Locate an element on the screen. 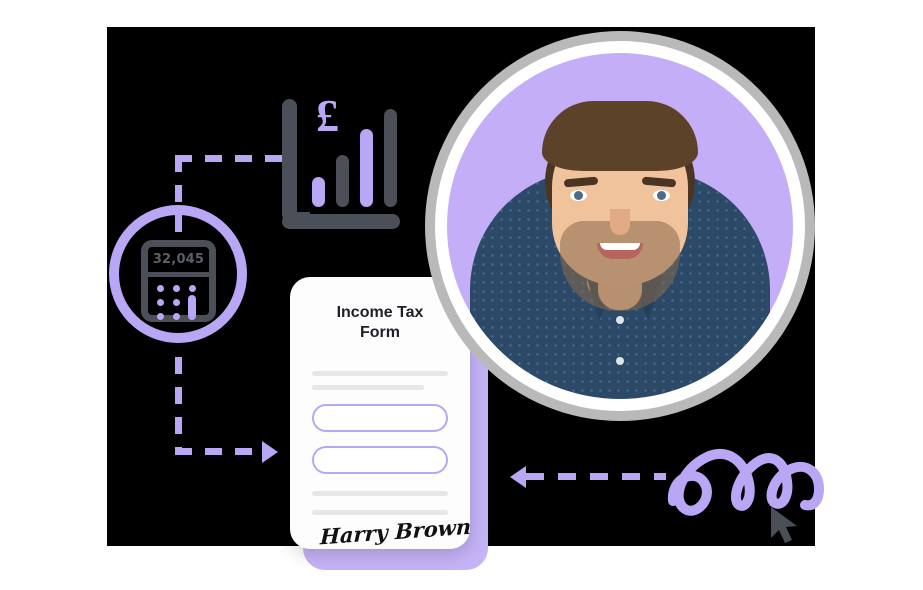 The height and width of the screenshot is (590, 923). calculator-key-enter is located at coordinates (192, 307).